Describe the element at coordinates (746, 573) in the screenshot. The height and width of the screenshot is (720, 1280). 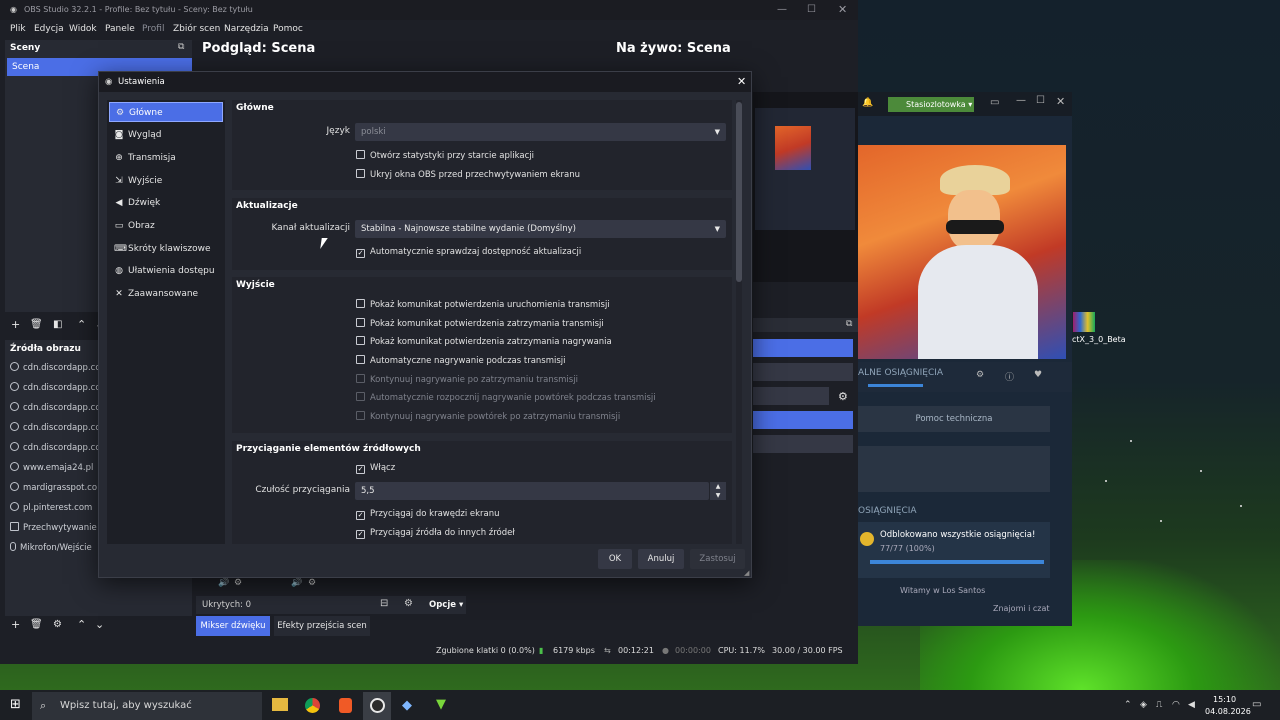
I see `resize-grip-icon: ◢` at that location.